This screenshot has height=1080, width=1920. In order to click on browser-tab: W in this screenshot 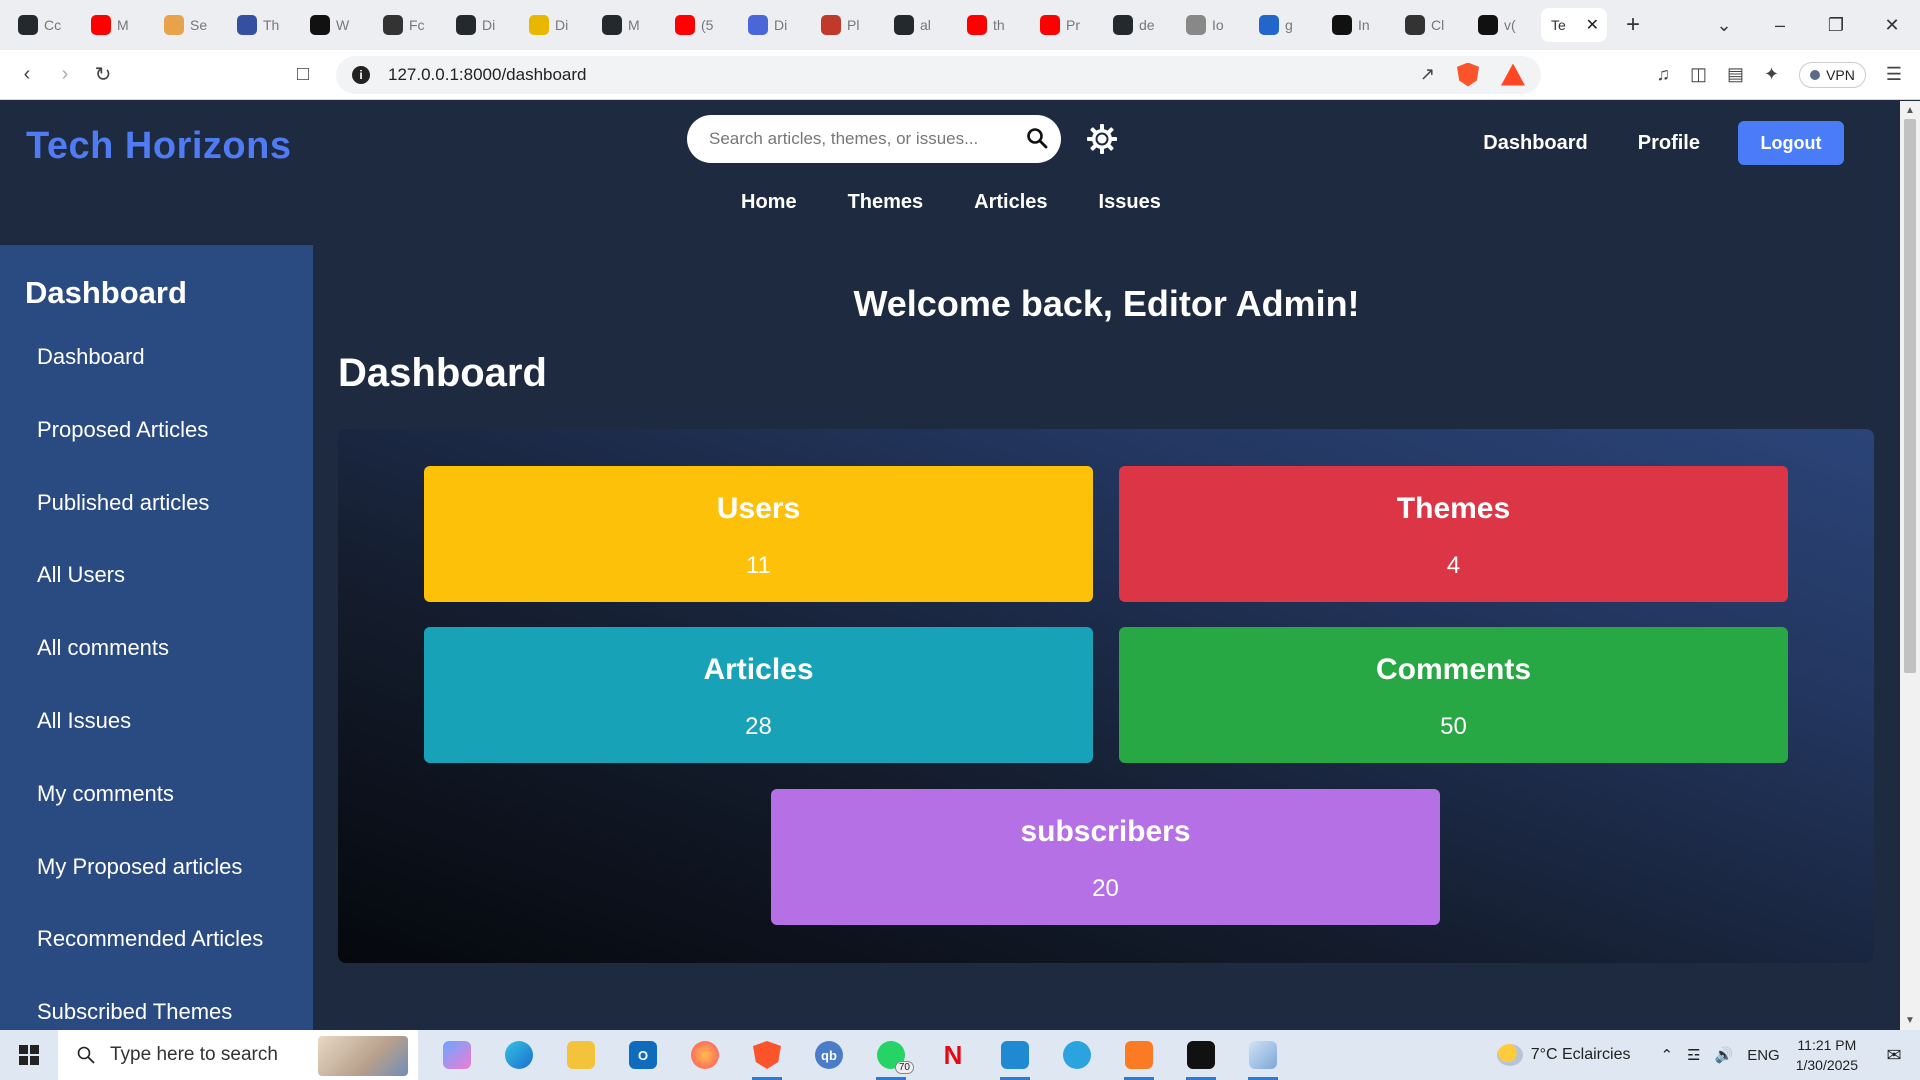, I will do `click(336, 25)`.